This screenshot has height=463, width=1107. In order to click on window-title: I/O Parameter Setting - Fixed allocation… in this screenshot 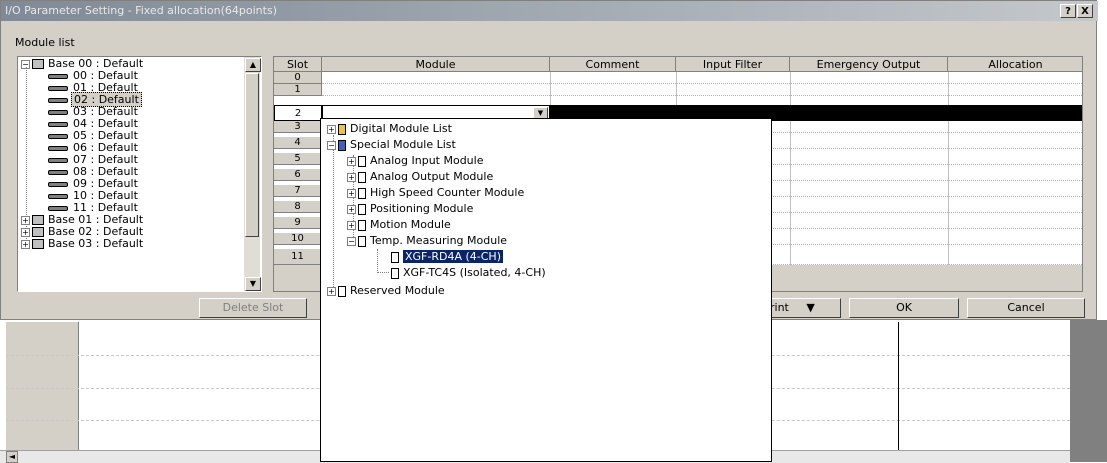, I will do `click(141, 10)`.